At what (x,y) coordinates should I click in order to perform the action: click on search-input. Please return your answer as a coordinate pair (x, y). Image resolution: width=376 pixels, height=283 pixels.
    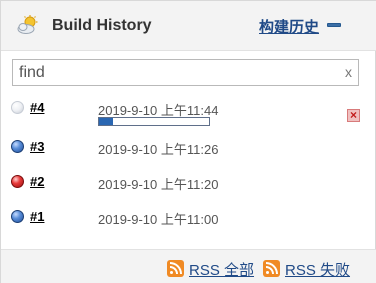
    Looking at the image, I should click on (174, 73).